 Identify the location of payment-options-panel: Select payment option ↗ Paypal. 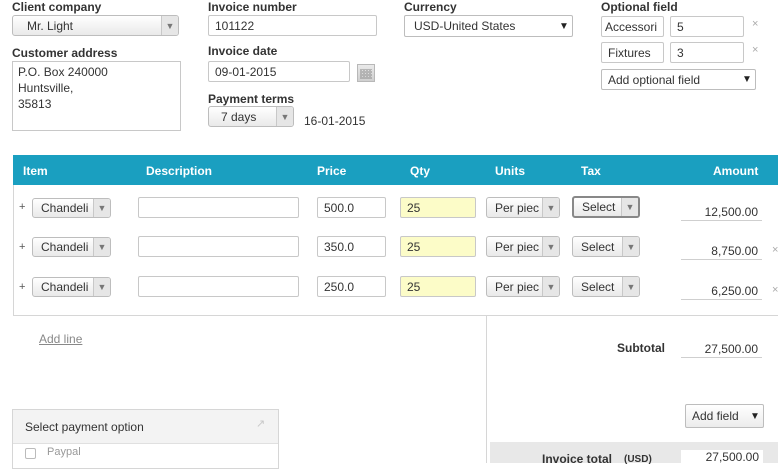
(145, 439).